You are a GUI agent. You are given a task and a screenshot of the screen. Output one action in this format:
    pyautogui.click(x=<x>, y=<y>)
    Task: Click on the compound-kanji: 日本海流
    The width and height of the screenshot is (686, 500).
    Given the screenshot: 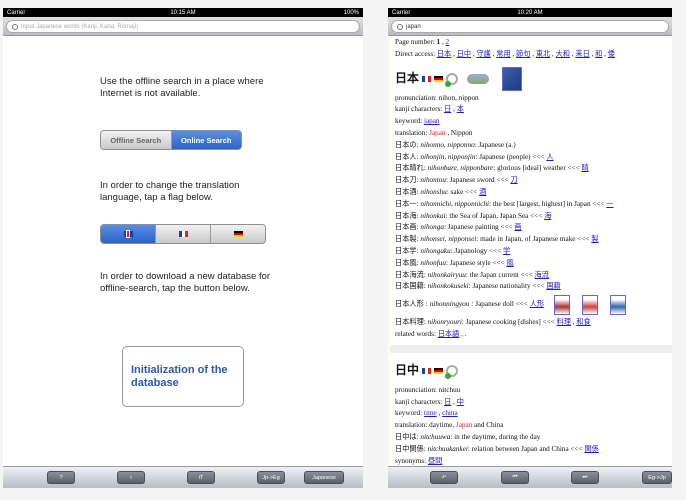 What is the action you would take?
    pyautogui.click(x=409, y=274)
    